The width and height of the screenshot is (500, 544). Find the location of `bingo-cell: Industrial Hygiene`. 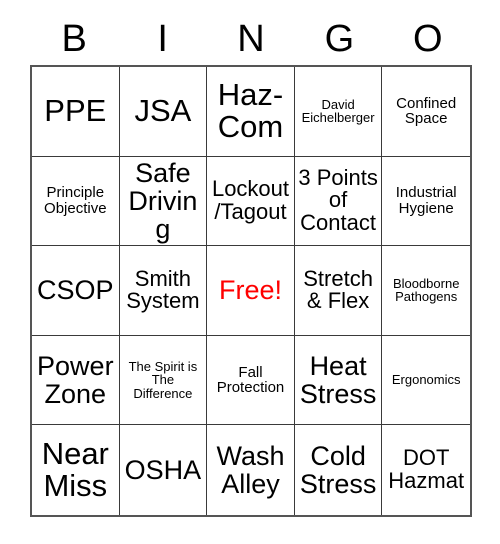

bingo-cell: Industrial Hygiene is located at coordinates (426, 201).